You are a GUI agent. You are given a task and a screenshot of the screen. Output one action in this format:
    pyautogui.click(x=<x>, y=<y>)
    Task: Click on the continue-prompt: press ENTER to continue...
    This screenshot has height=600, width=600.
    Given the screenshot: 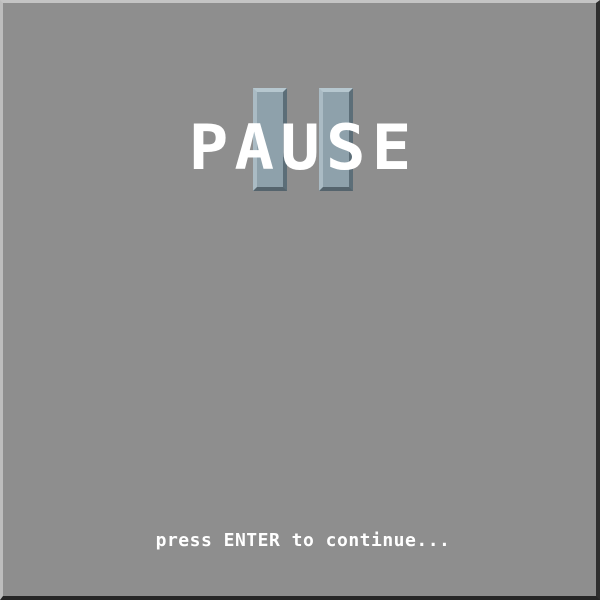 What is the action you would take?
    pyautogui.click(x=303, y=540)
    